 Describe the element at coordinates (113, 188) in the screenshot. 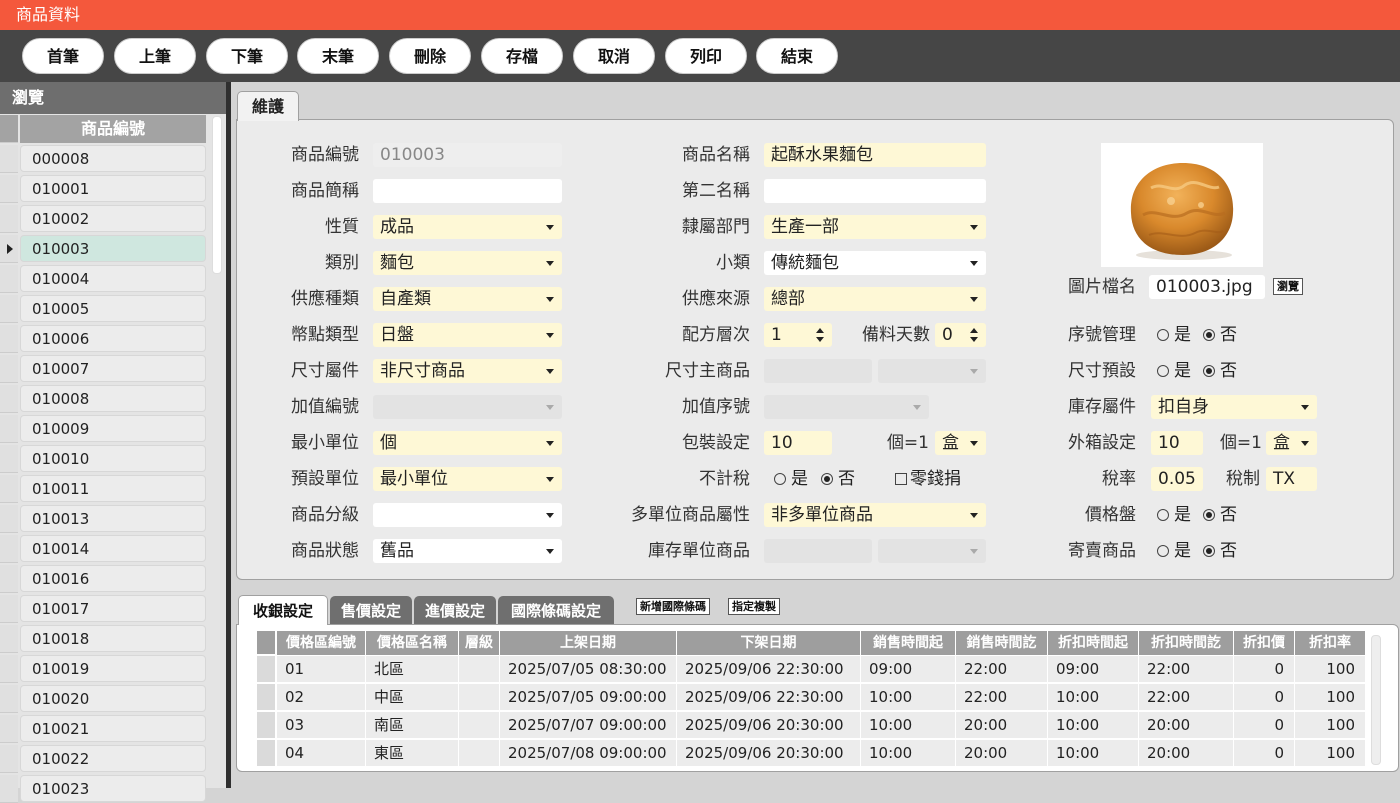

I see `list-item: 010001` at that location.